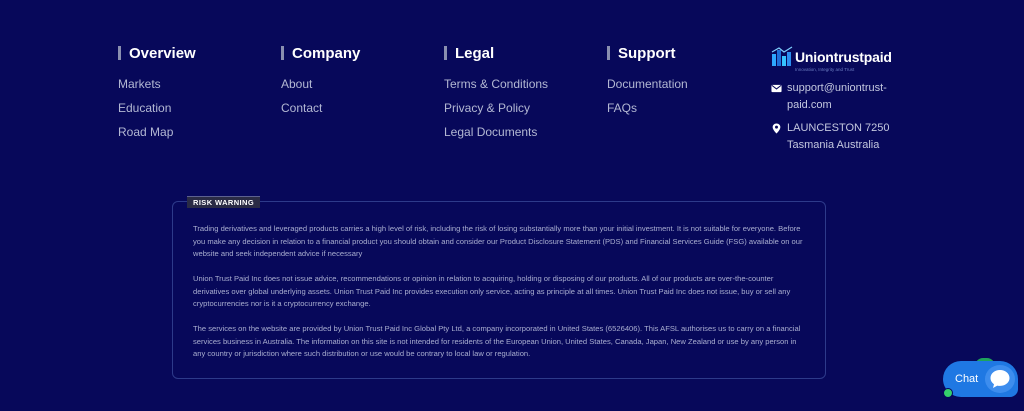  I want to click on link-about: About, so click(320, 88).